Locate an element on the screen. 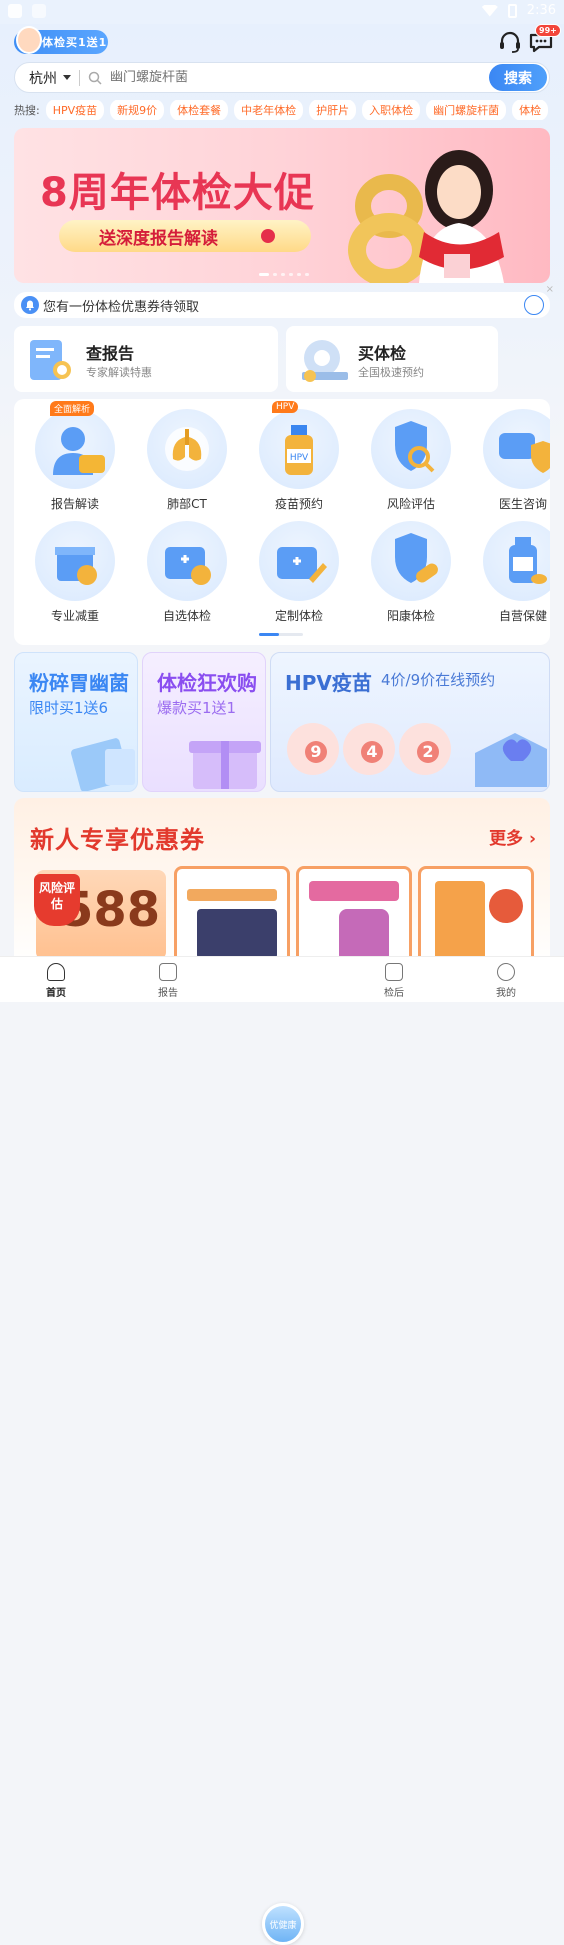 This screenshot has width=564, height=1945. grid-item-risk: 风险评估 is located at coordinates (411, 460).